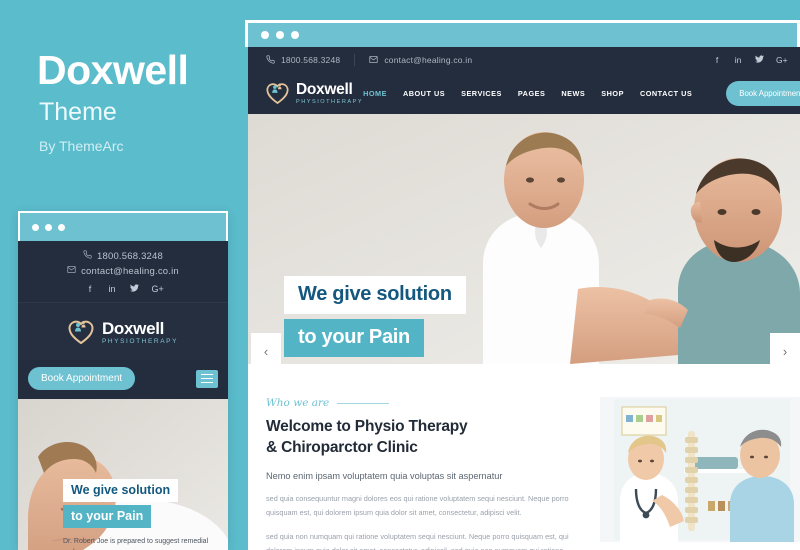  Describe the element at coordinates (424, 93) in the screenshot. I see `nav-item-about-us: ABOUT US` at that location.